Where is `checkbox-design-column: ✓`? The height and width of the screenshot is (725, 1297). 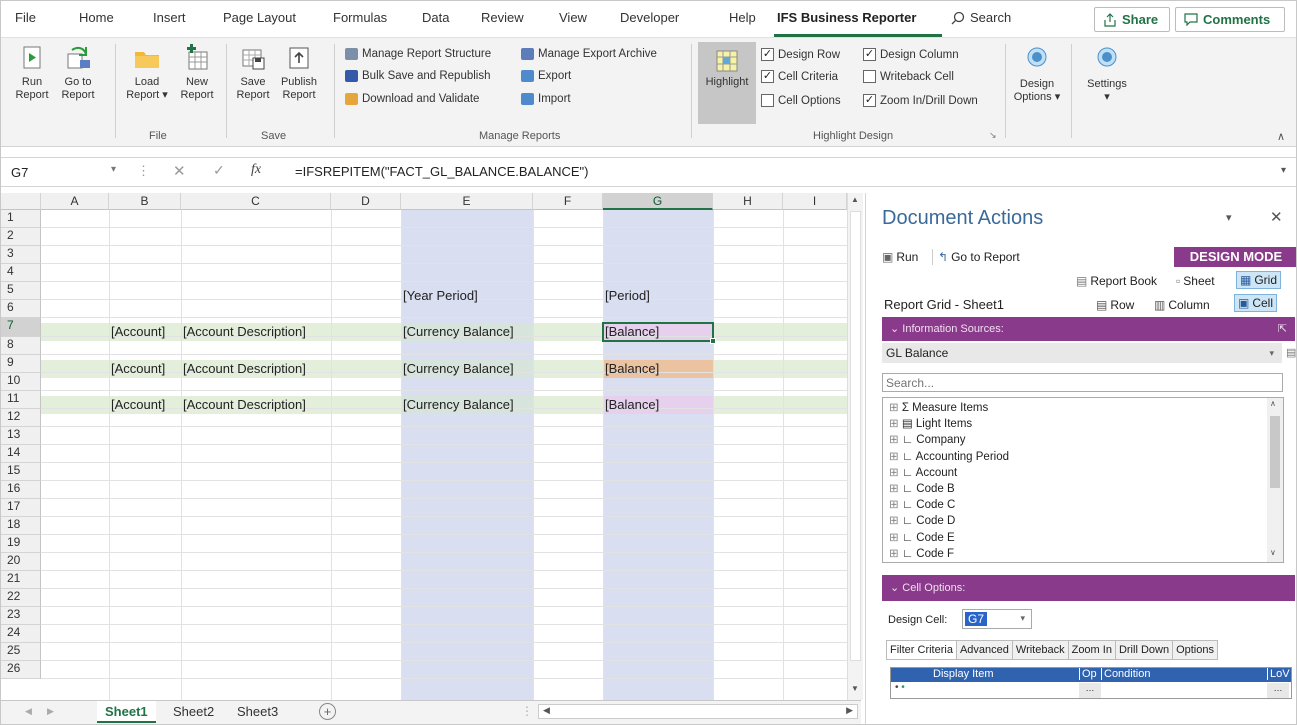 checkbox-design-column: ✓ is located at coordinates (869, 54).